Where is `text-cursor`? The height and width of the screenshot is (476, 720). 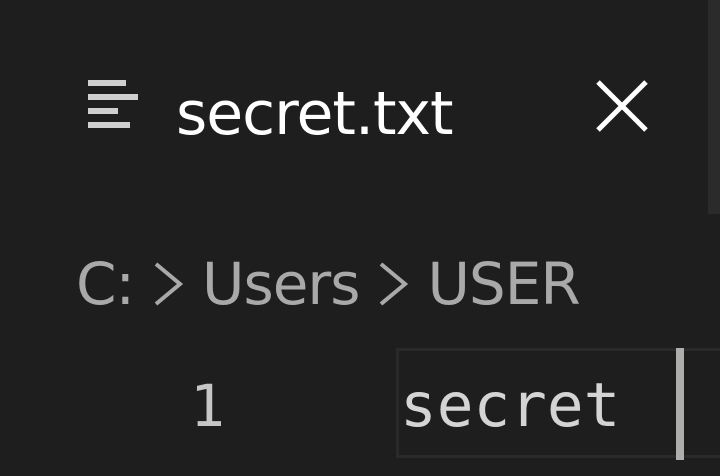
text-cursor is located at coordinates (680, 404).